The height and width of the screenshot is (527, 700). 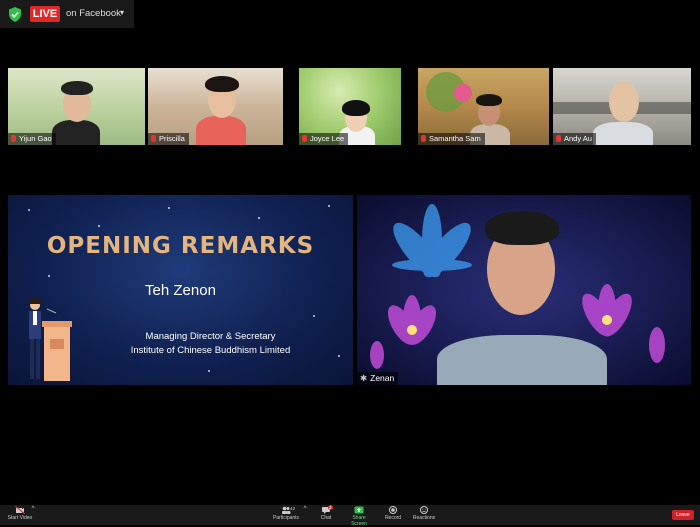 What do you see at coordinates (378, 378) in the screenshot?
I see `participant-name-tag: ✱ Zenan` at bounding box center [378, 378].